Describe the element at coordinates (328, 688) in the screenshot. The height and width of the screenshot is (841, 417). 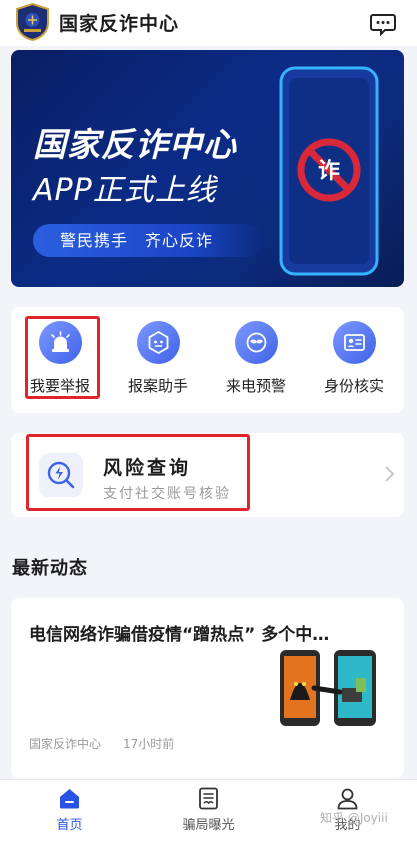
I see `news-thumbnail-image` at that location.